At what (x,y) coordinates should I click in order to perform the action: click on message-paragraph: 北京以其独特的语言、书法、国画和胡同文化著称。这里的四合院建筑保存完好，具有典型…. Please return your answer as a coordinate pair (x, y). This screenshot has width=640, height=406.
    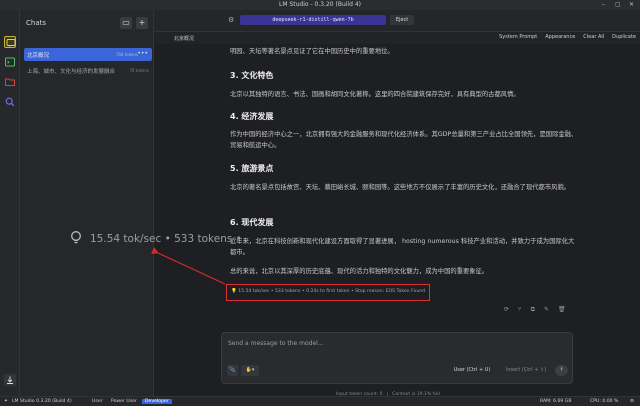
    Looking at the image, I should click on (375, 94).